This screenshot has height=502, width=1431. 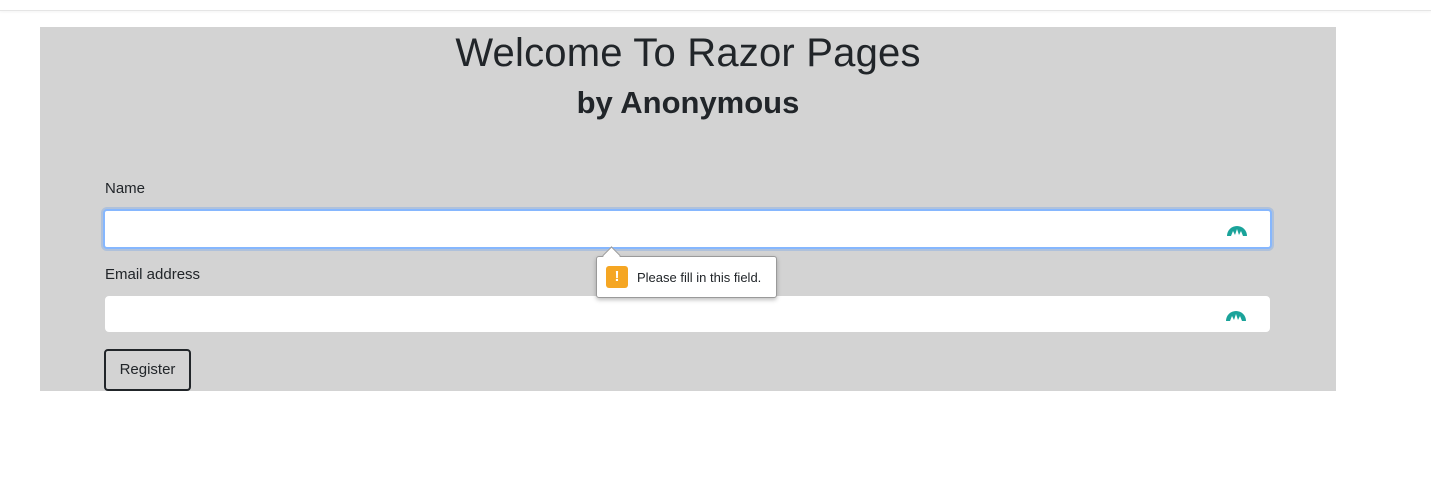 I want to click on name-input, so click(x=687, y=229).